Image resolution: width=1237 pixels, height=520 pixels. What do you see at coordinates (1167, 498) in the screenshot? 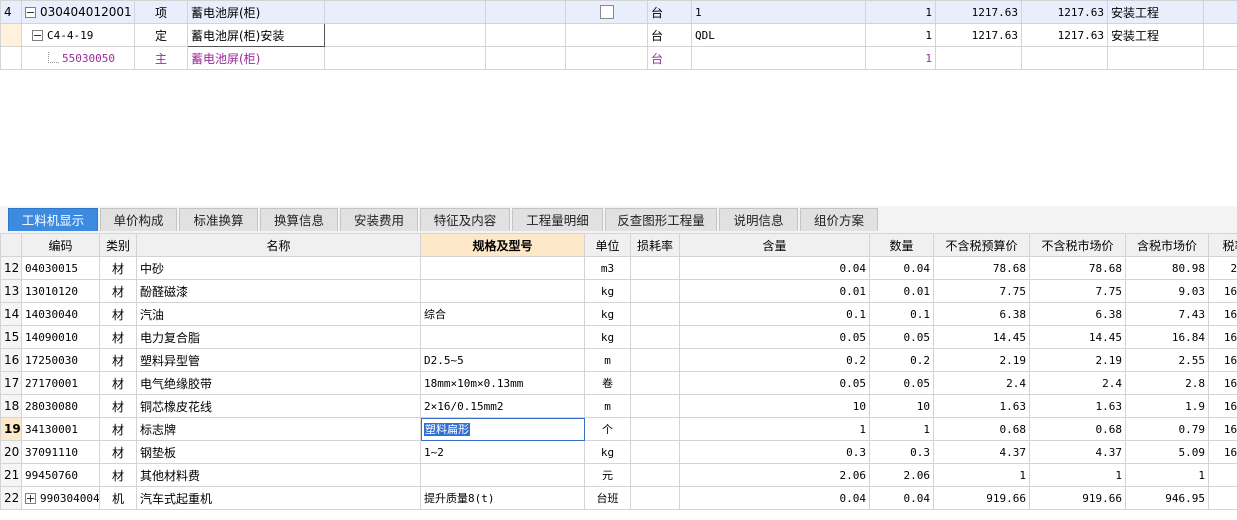
I see `market-price-tax-cell: 946.95` at bounding box center [1167, 498].